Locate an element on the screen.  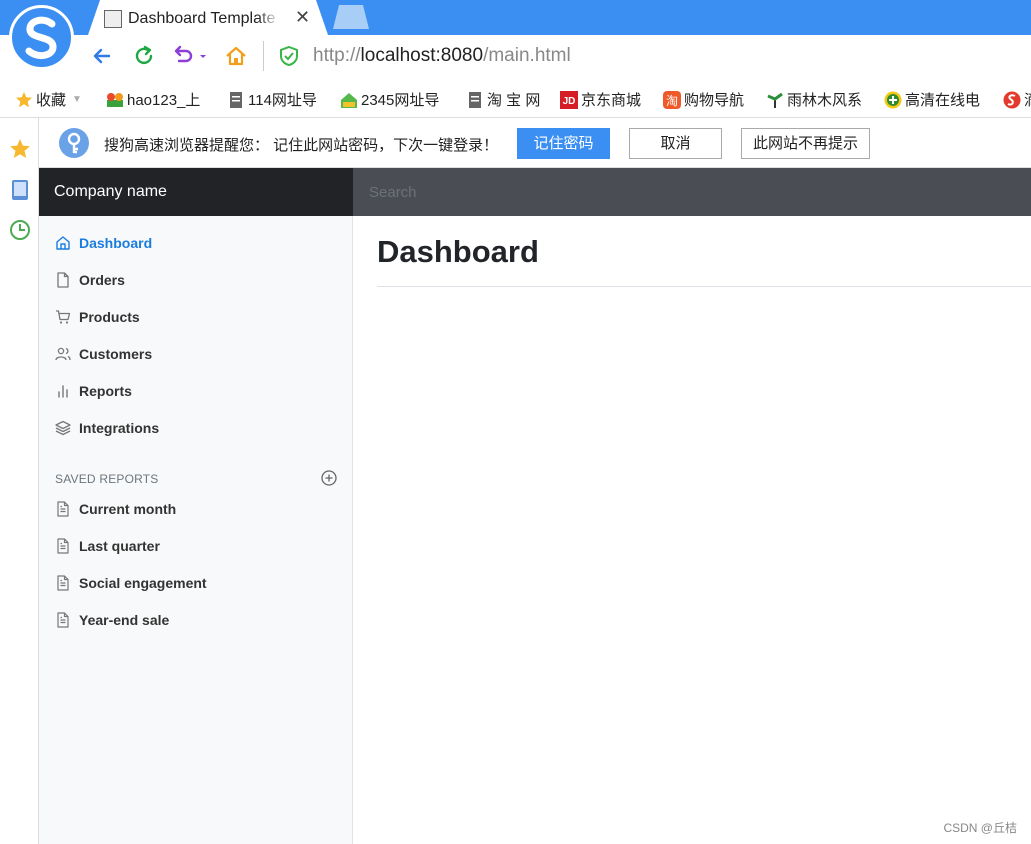
browser-tab-active: Dashboard Template f ✕ is located at coordinates (208, 17).